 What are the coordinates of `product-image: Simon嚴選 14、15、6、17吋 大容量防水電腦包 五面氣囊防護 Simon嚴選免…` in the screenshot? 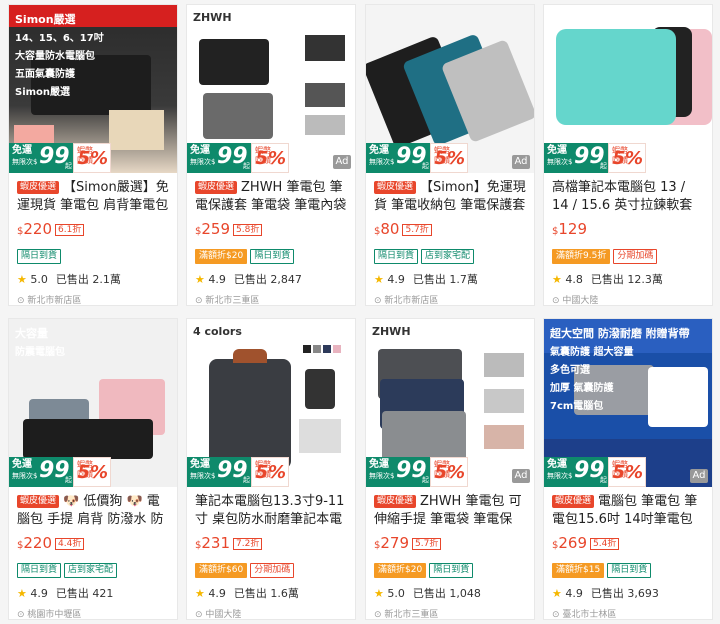 It's located at (93, 89).